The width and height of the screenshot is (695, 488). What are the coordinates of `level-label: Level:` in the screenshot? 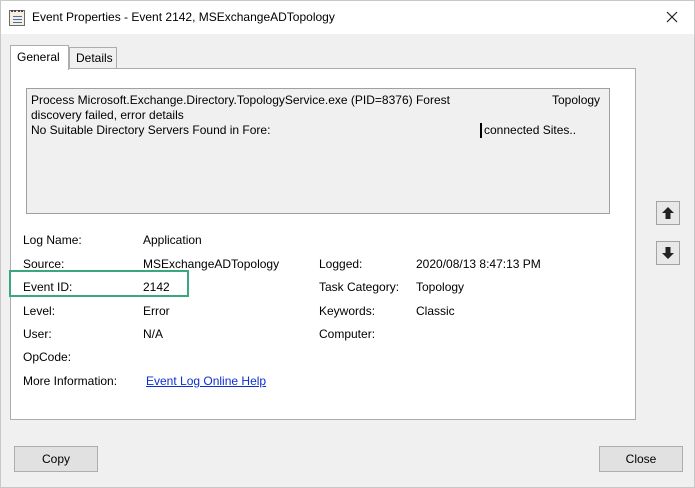 It's located at (39, 311).